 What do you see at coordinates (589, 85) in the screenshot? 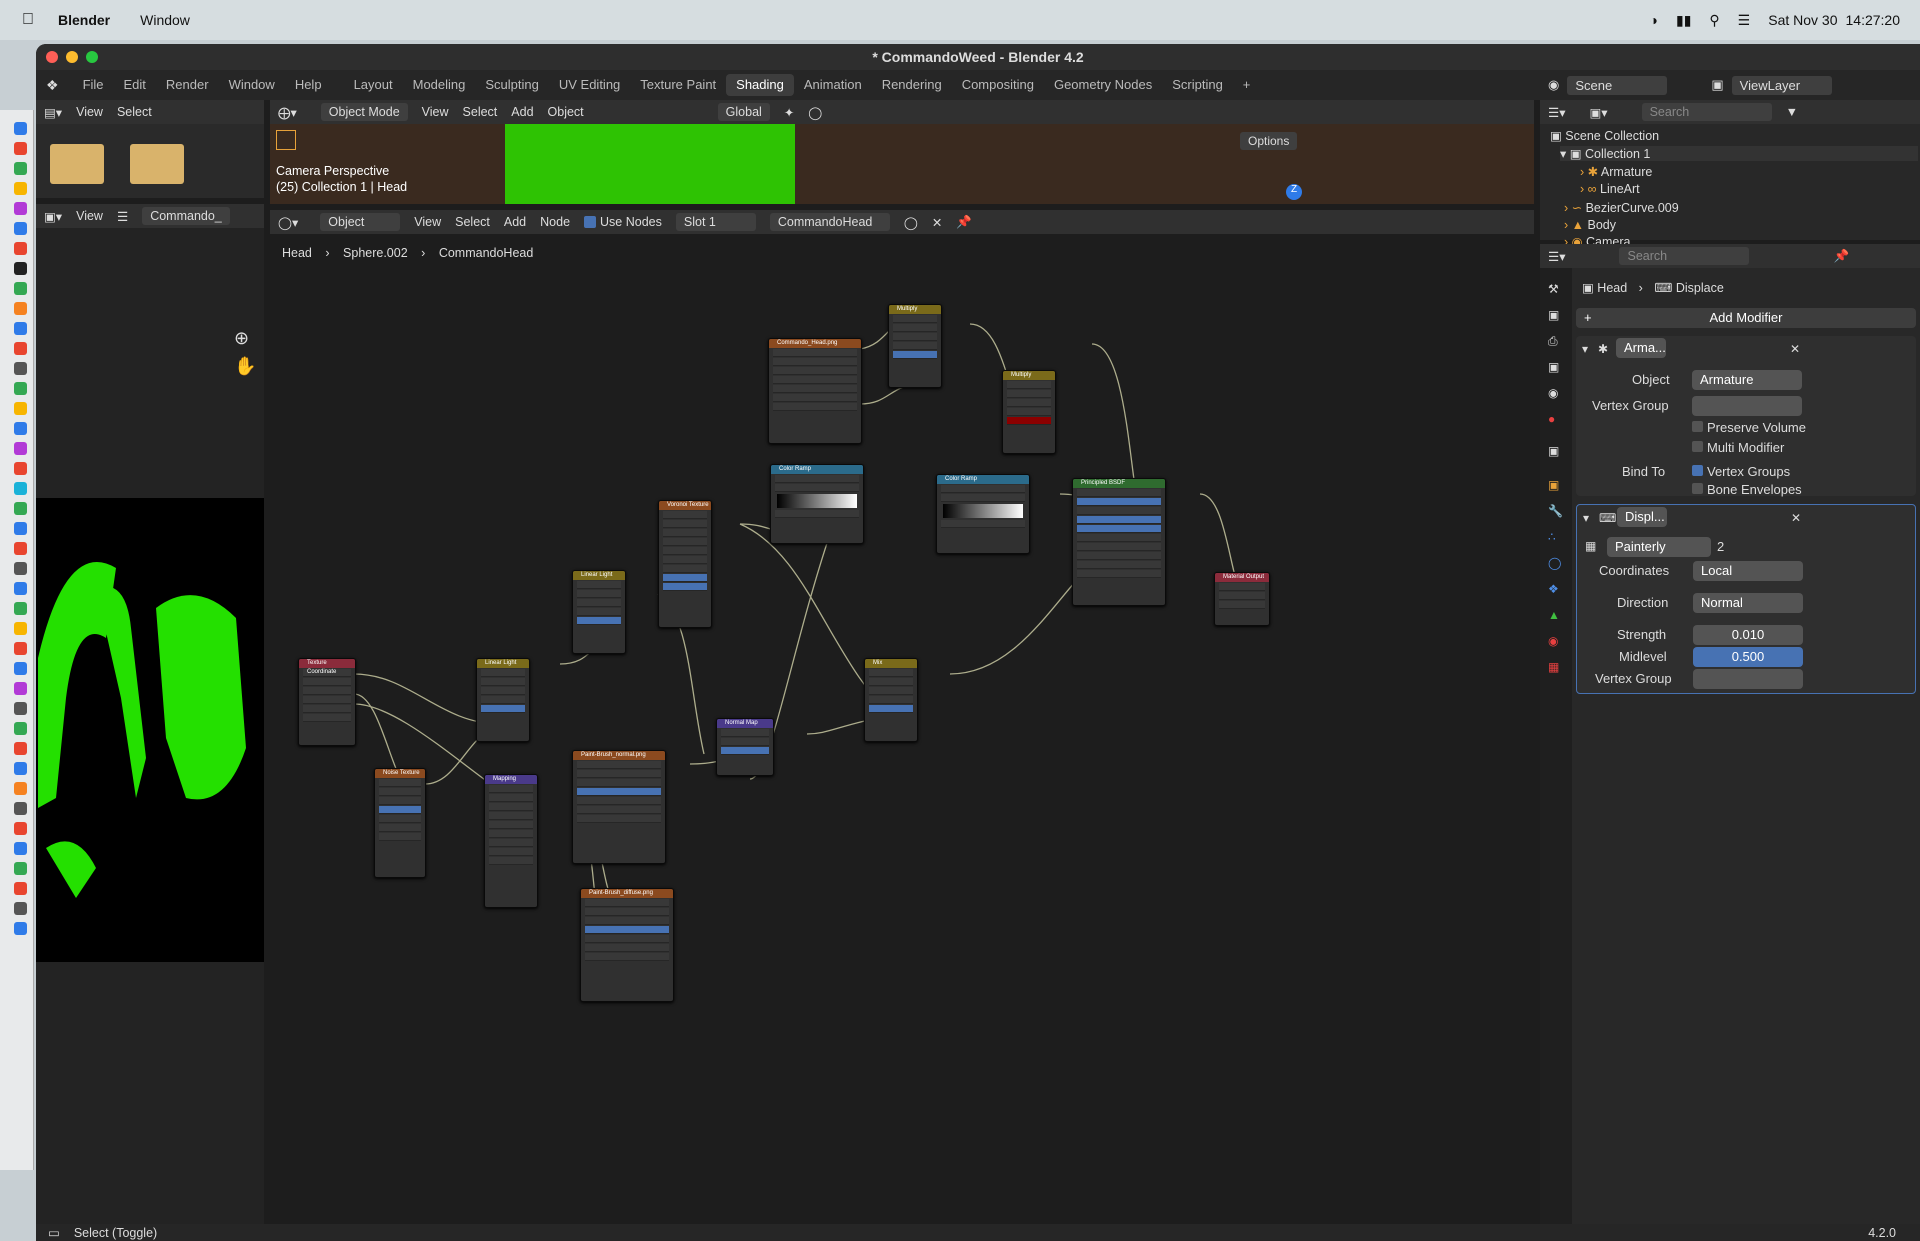
I see `tab-uv-editing: UV Editing` at bounding box center [589, 85].